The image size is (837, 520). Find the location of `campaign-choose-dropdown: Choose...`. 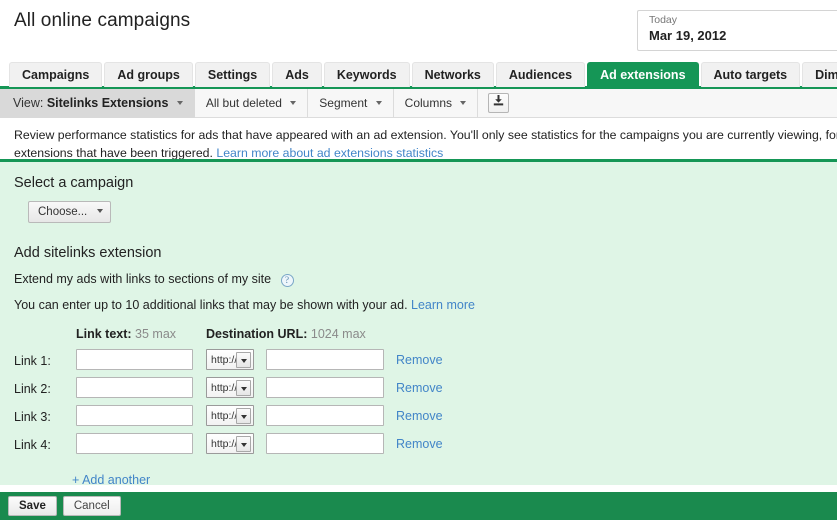

campaign-choose-dropdown: Choose... is located at coordinates (70, 212).